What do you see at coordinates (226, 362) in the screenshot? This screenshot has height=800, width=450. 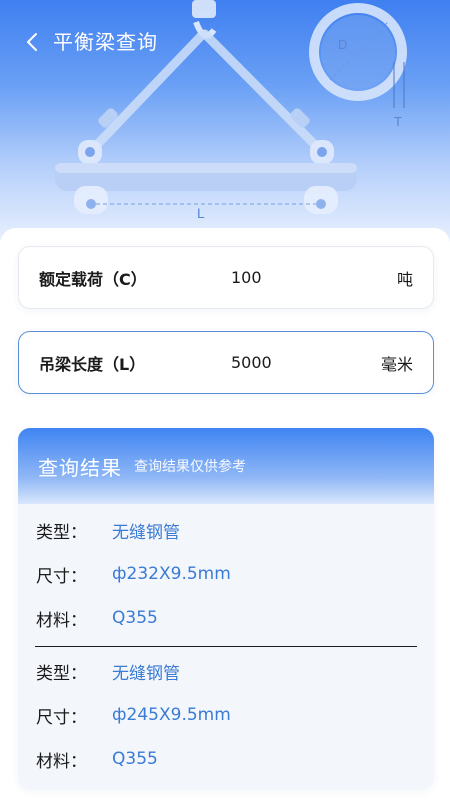 I see `beam-length-field: 吊梁长度（L） 5000 毫米` at bounding box center [226, 362].